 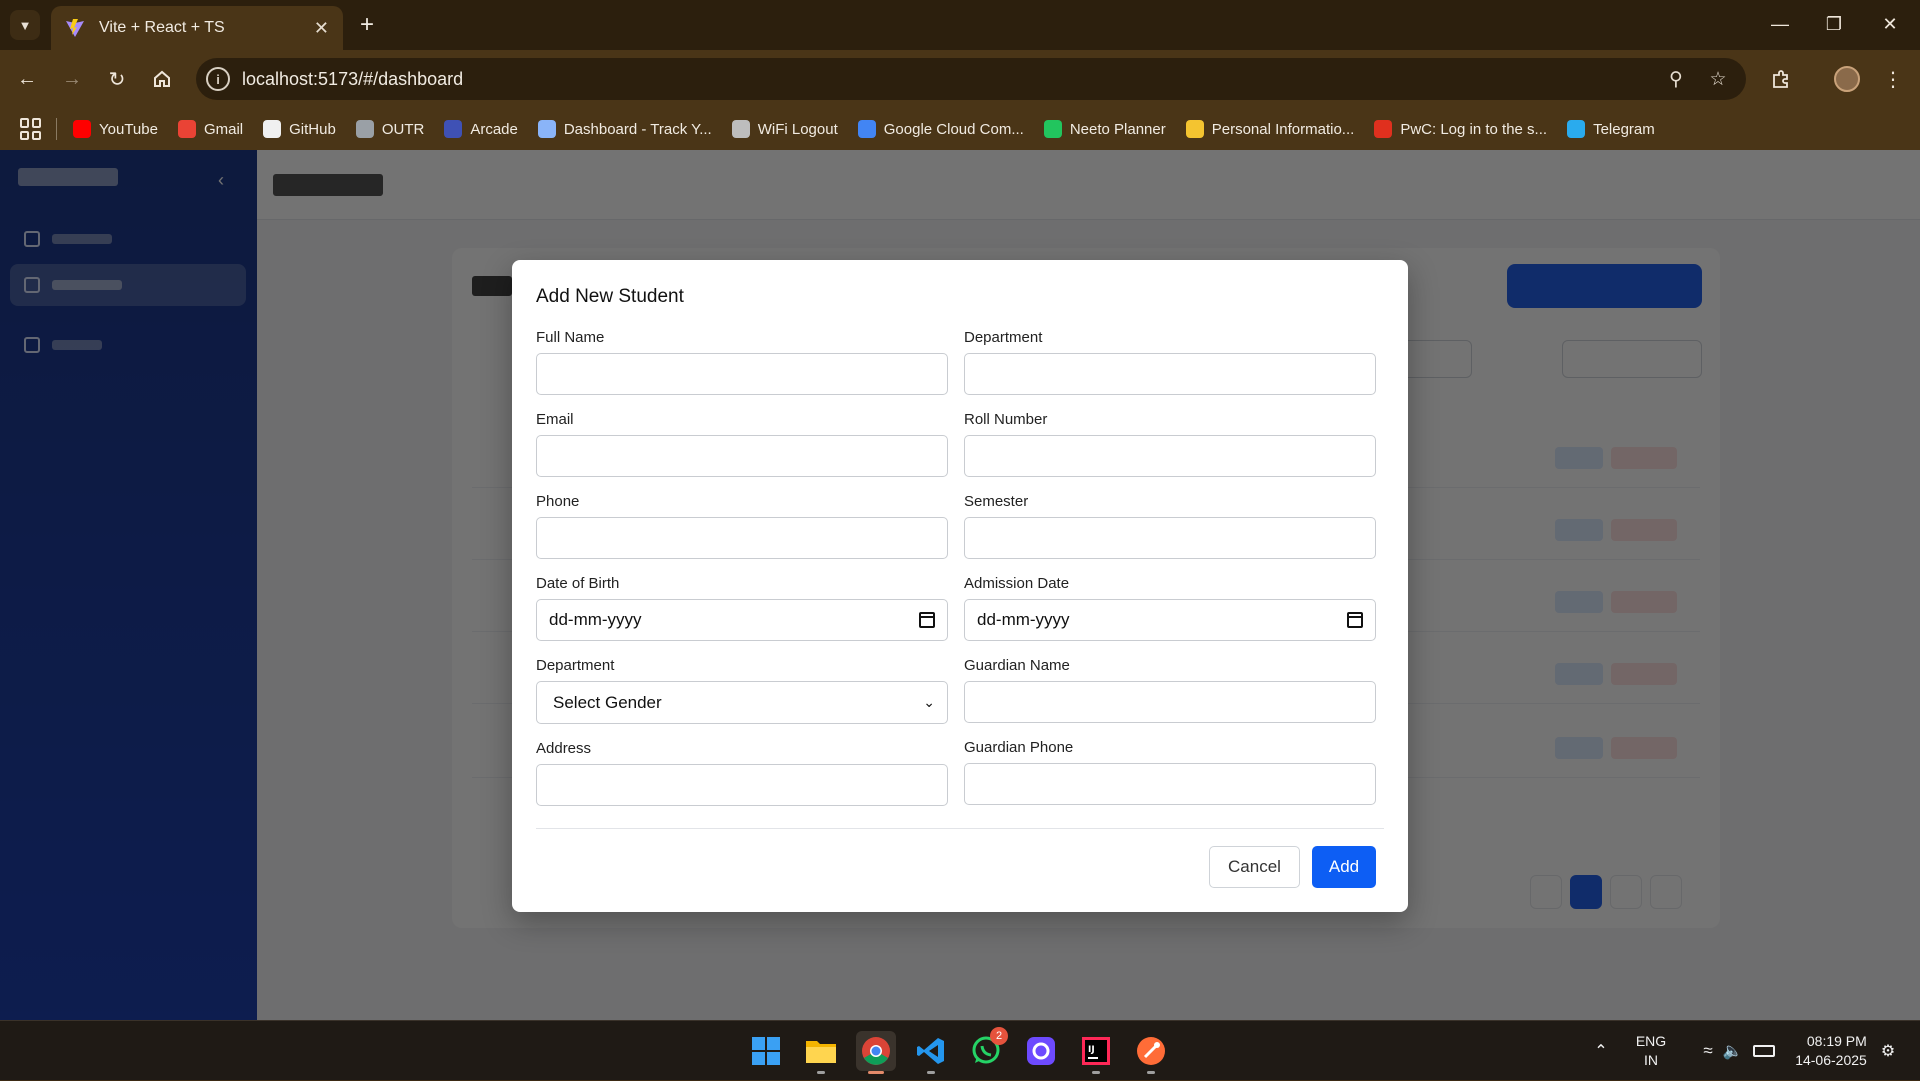 I want to click on bookmark-item: WiFi Logout, so click(x=784, y=129).